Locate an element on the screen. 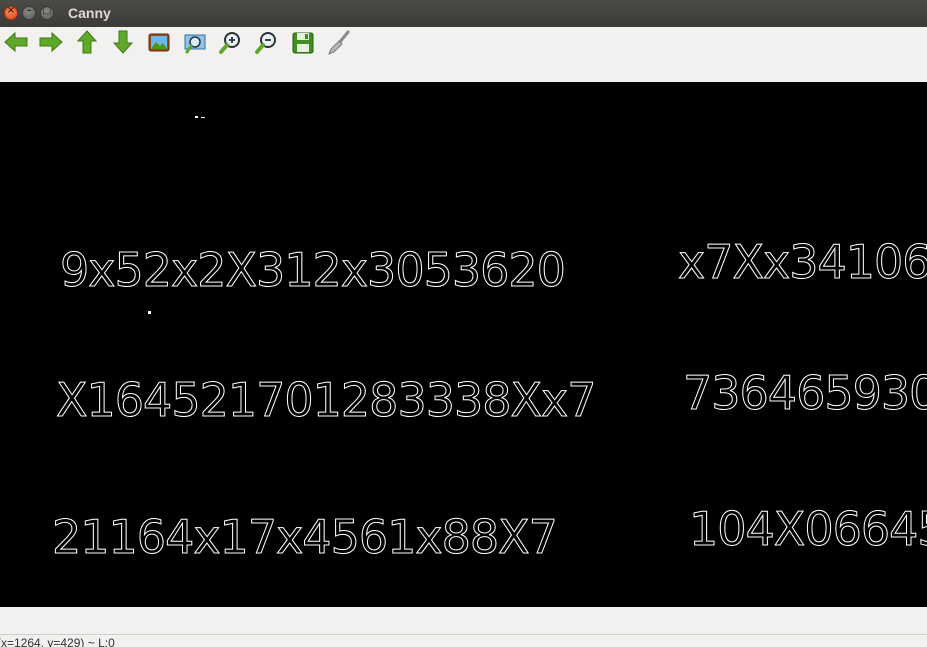 The width and height of the screenshot is (927, 647). image-icon is located at coordinates (159, 42).